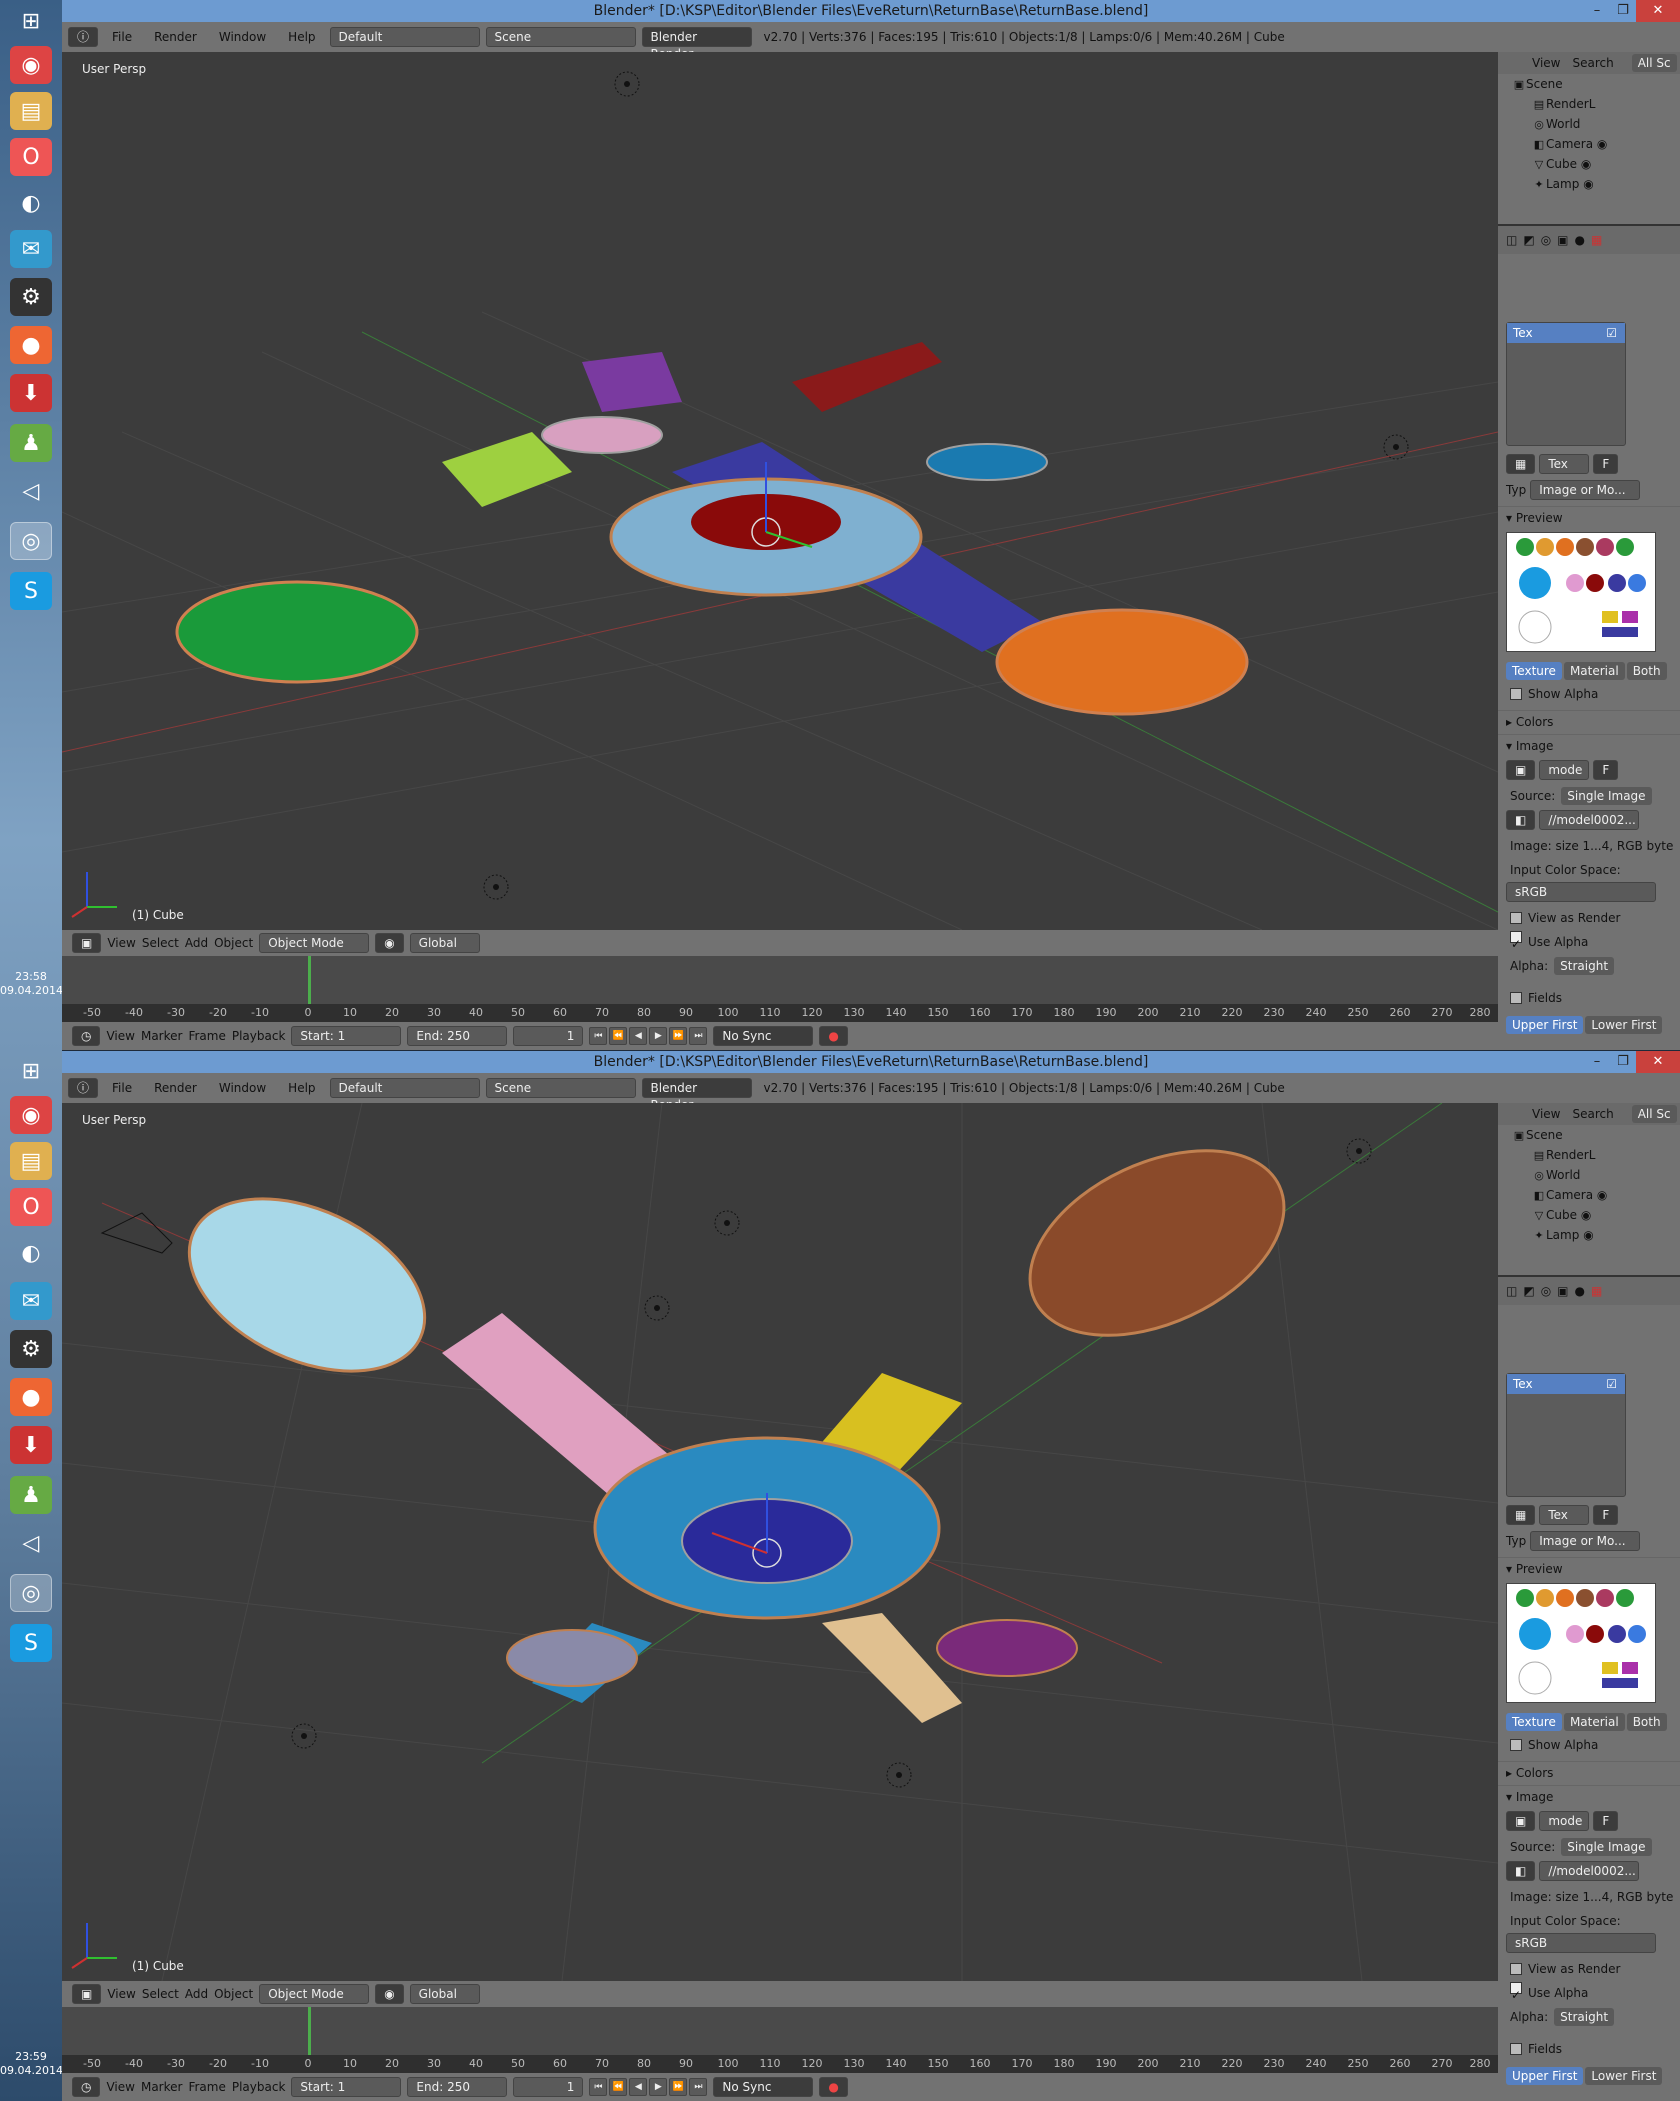 The height and width of the screenshot is (2101, 1680). I want to click on outliner-item: ◎ World, so click(1589, 1175).